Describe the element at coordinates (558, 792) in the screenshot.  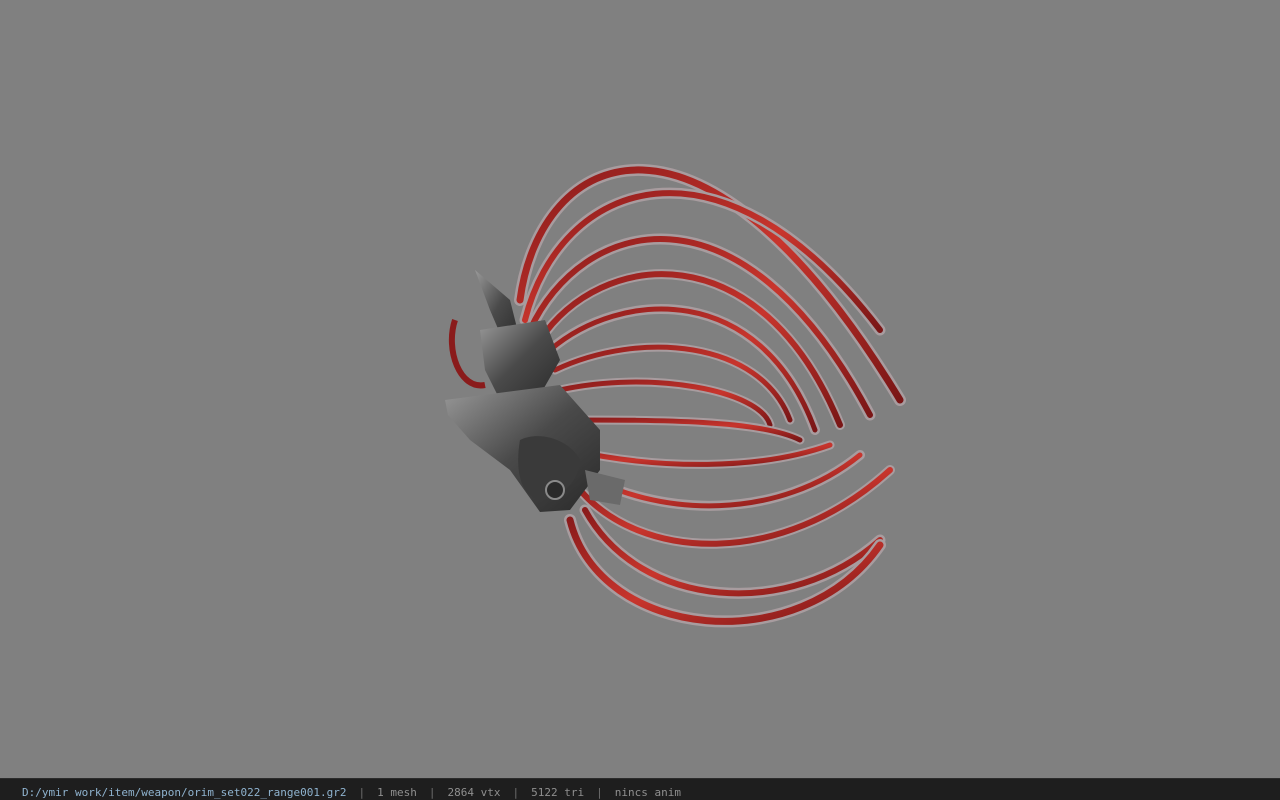
I see `triangle-count: 5122 tri` at that location.